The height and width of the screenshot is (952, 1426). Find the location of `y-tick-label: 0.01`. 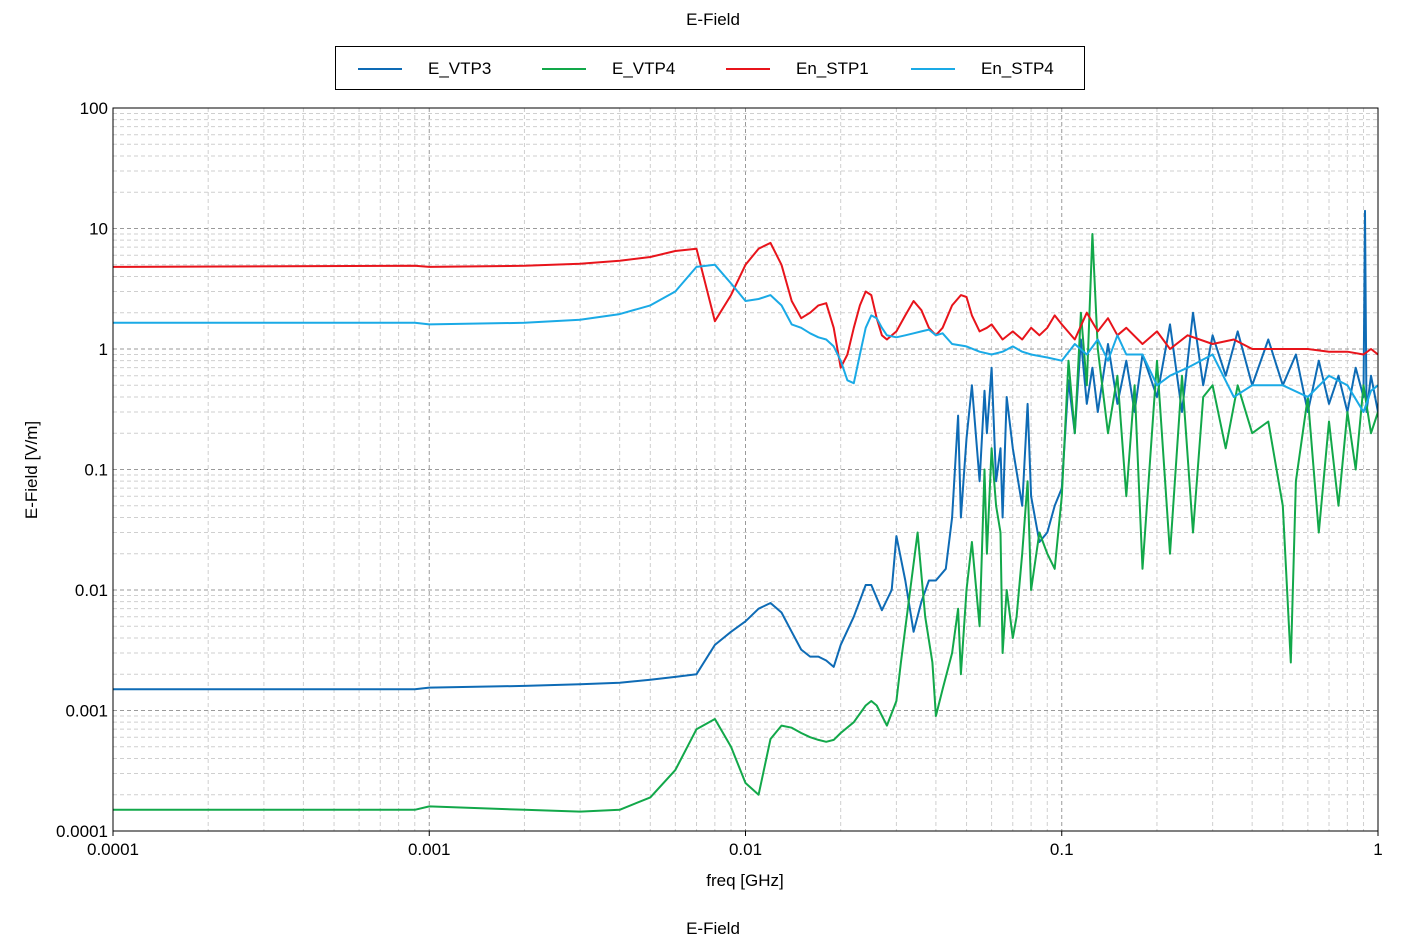

y-tick-label: 0.01 is located at coordinates (91, 590).